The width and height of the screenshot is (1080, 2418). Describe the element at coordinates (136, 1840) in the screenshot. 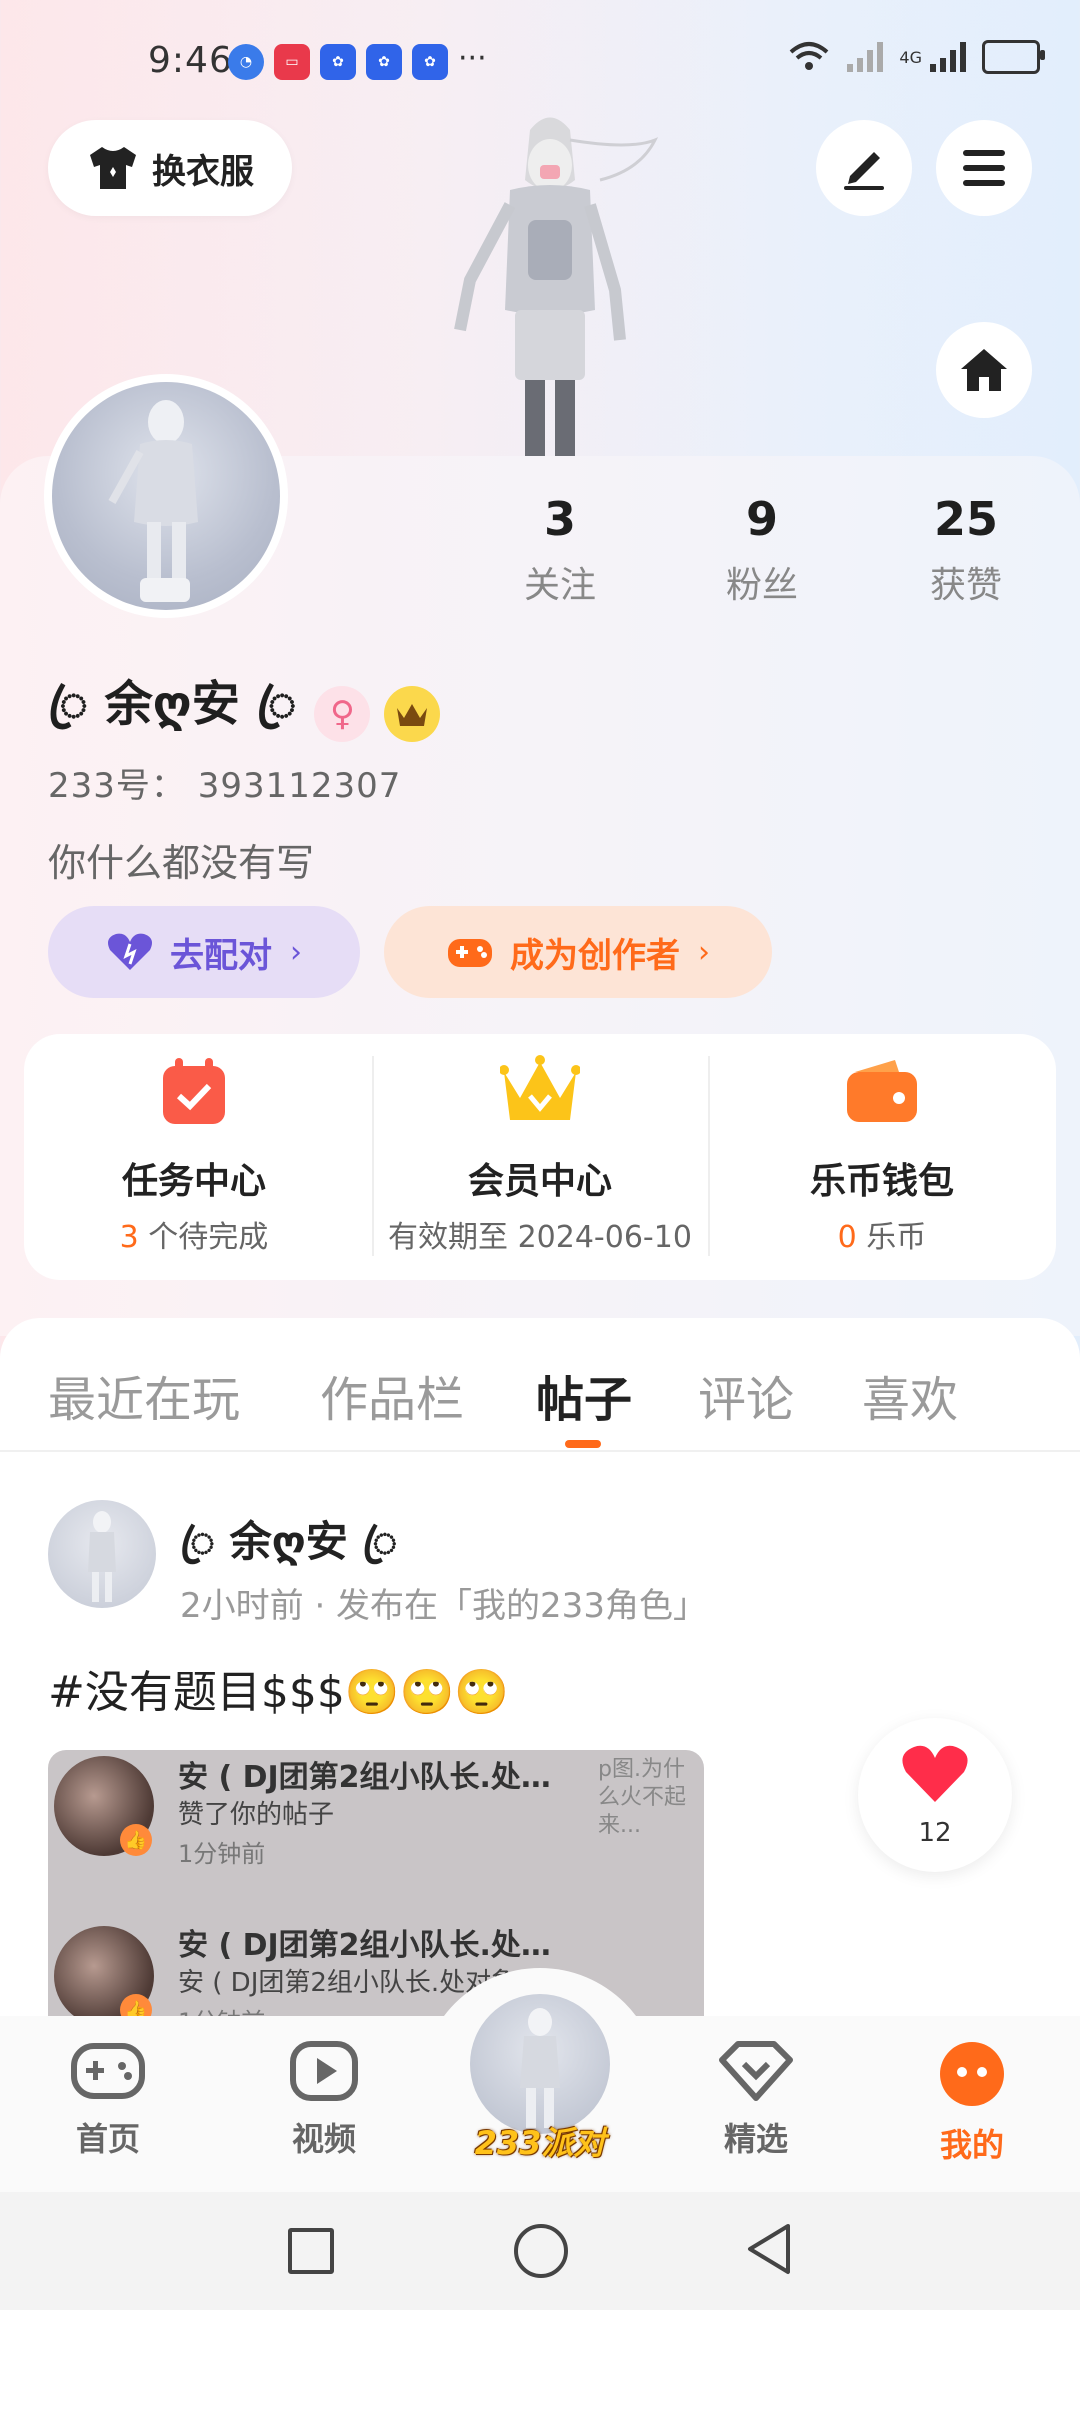

I see `thumbs-up-badge-icon: 👍` at that location.